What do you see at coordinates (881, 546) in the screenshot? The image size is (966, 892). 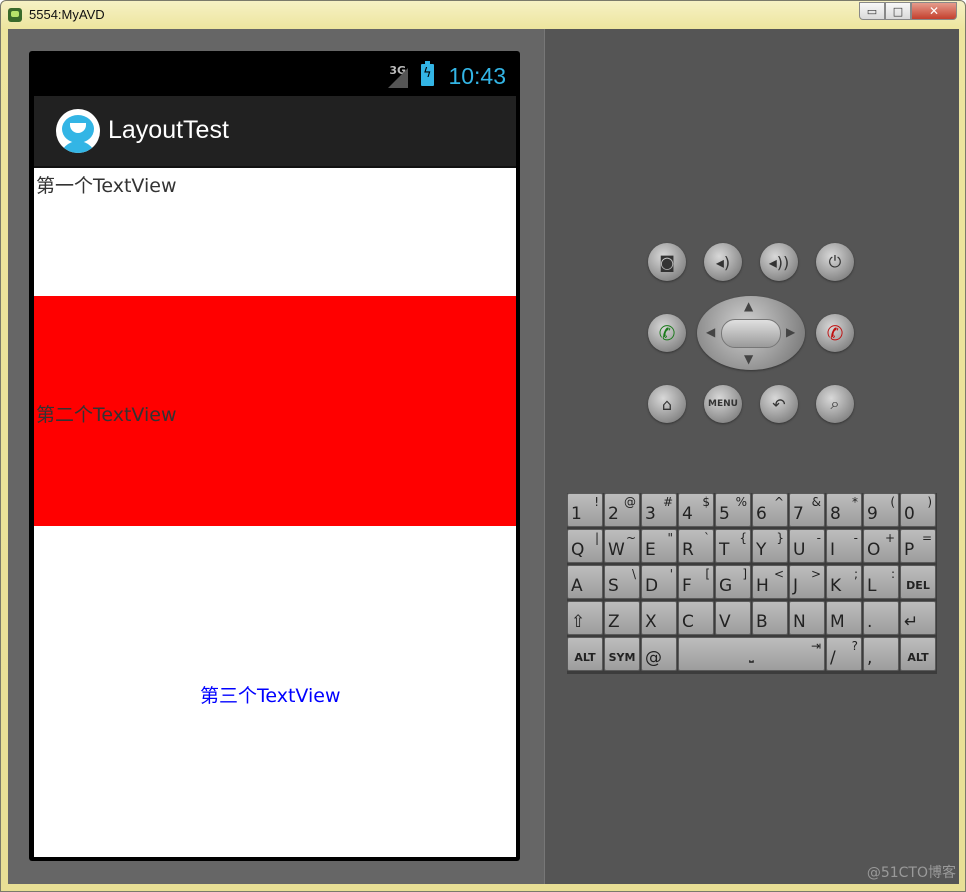 I see `key-row2-8: O +` at bounding box center [881, 546].